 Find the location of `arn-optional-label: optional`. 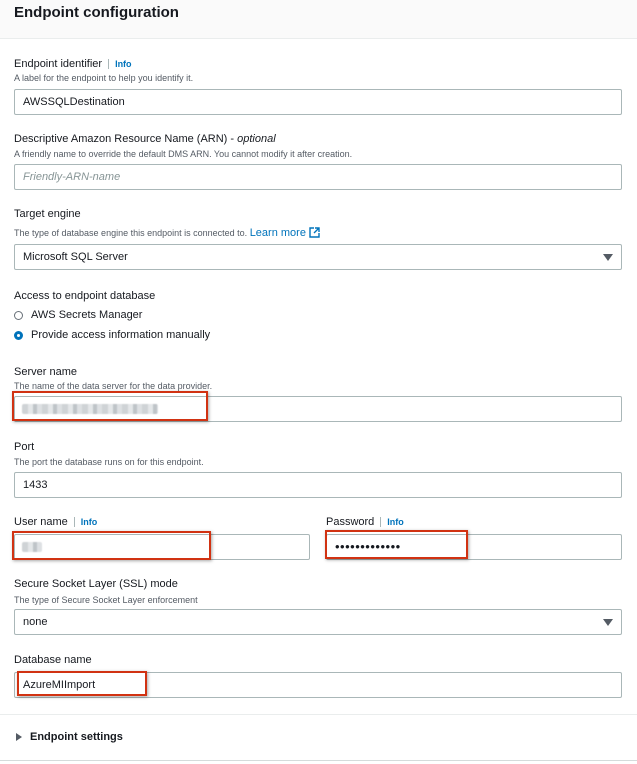

arn-optional-label: optional is located at coordinates (256, 139).